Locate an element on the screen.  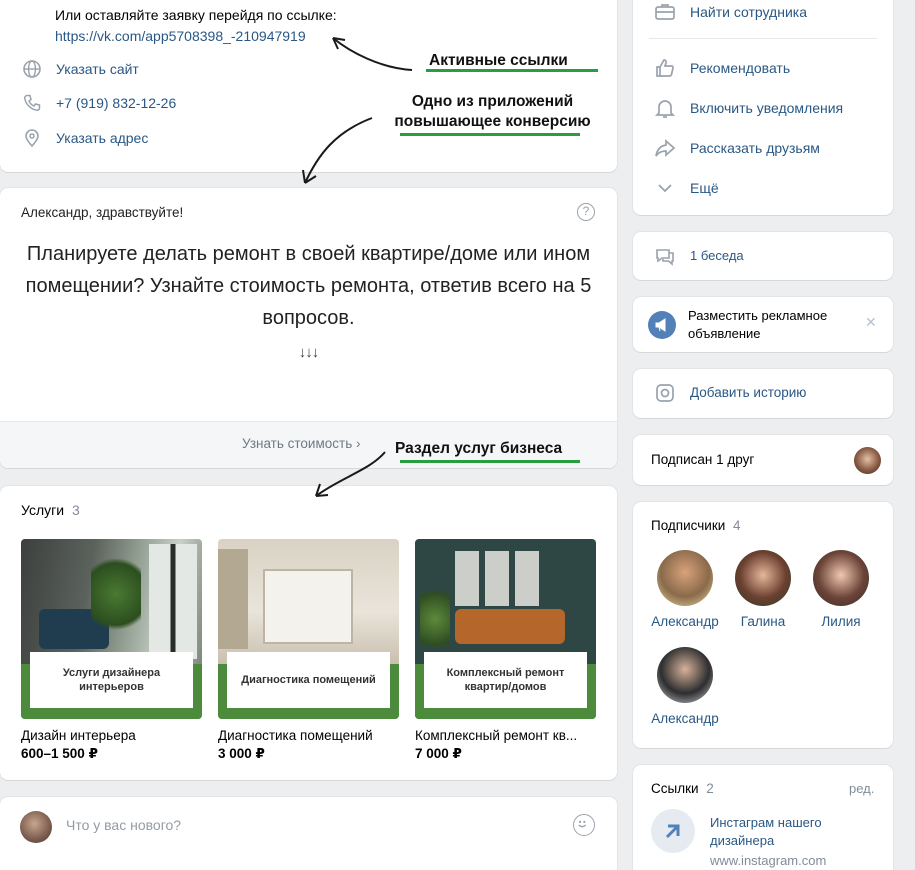
tell-friends-button: Рассказать друзьям is located at coordinates (736, 148).